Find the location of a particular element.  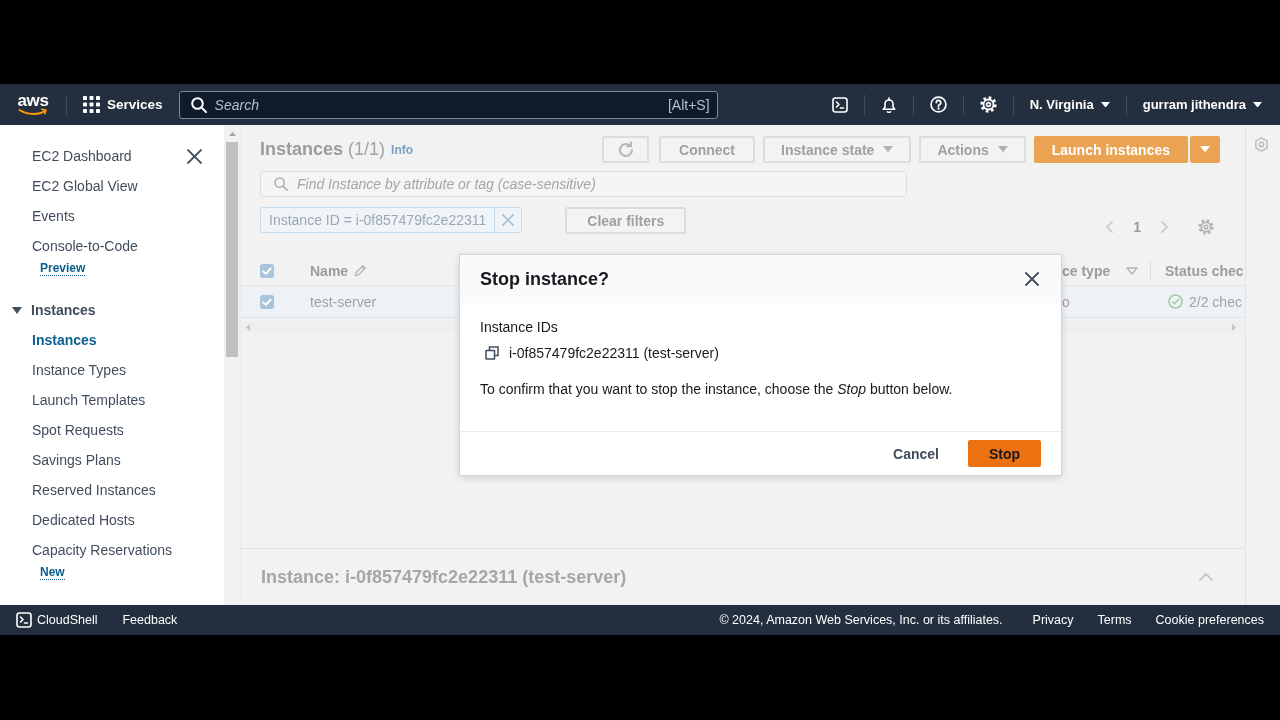

help-icon is located at coordinates (938, 104).